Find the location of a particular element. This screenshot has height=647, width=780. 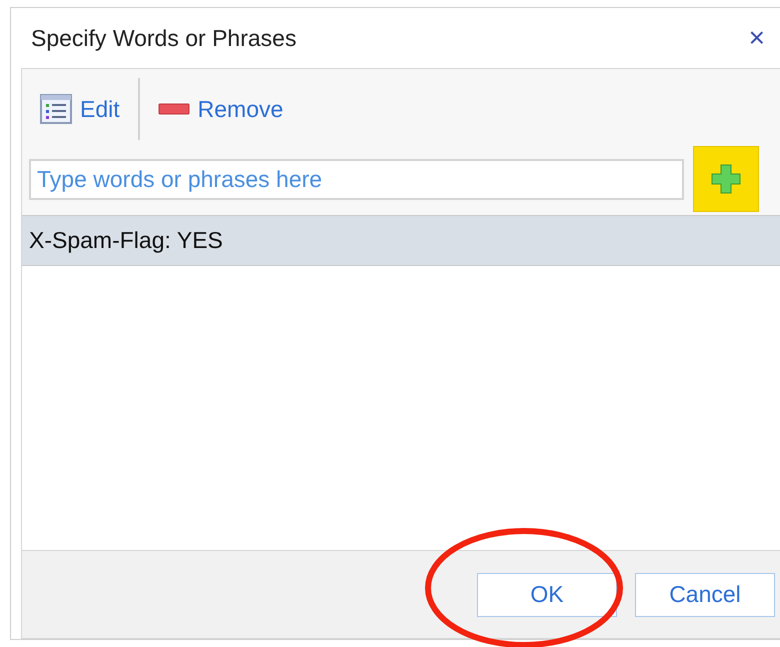

input-field: Type words or phrases here is located at coordinates (356, 179).